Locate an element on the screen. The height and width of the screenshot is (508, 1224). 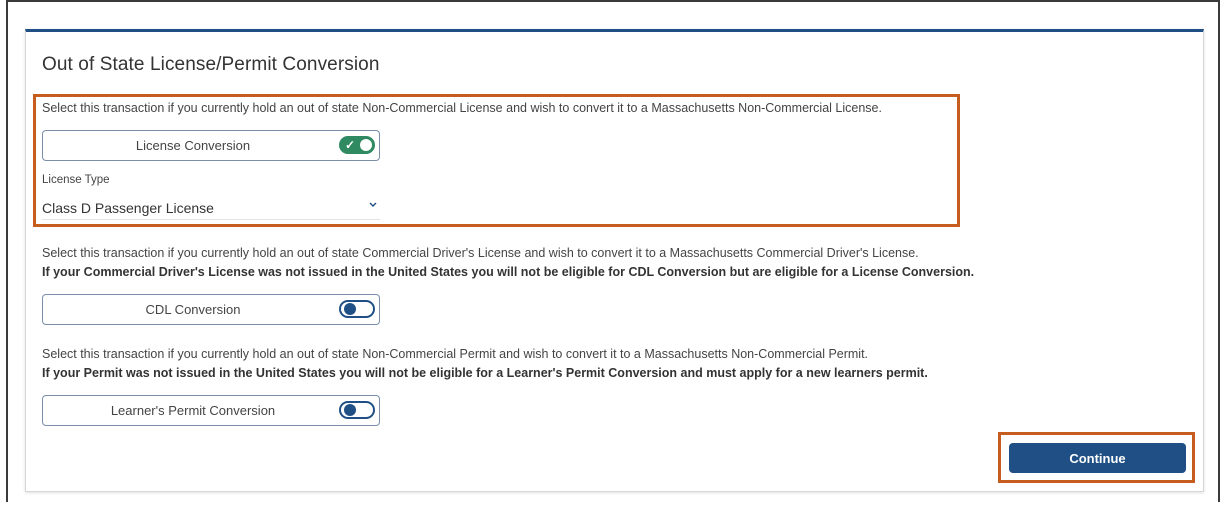
cdl-conversion-label: CDL Conversion is located at coordinates (193, 309).